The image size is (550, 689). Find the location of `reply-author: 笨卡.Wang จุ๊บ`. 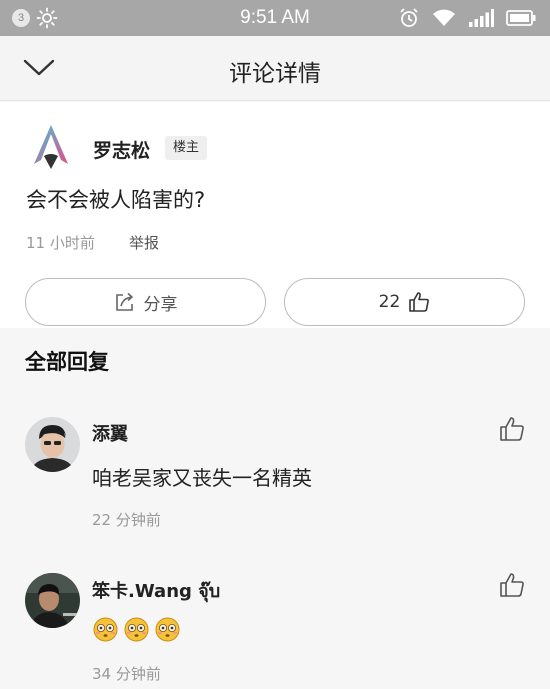

reply-author: 笨卡.Wang จุ๊บ is located at coordinates (156, 590).